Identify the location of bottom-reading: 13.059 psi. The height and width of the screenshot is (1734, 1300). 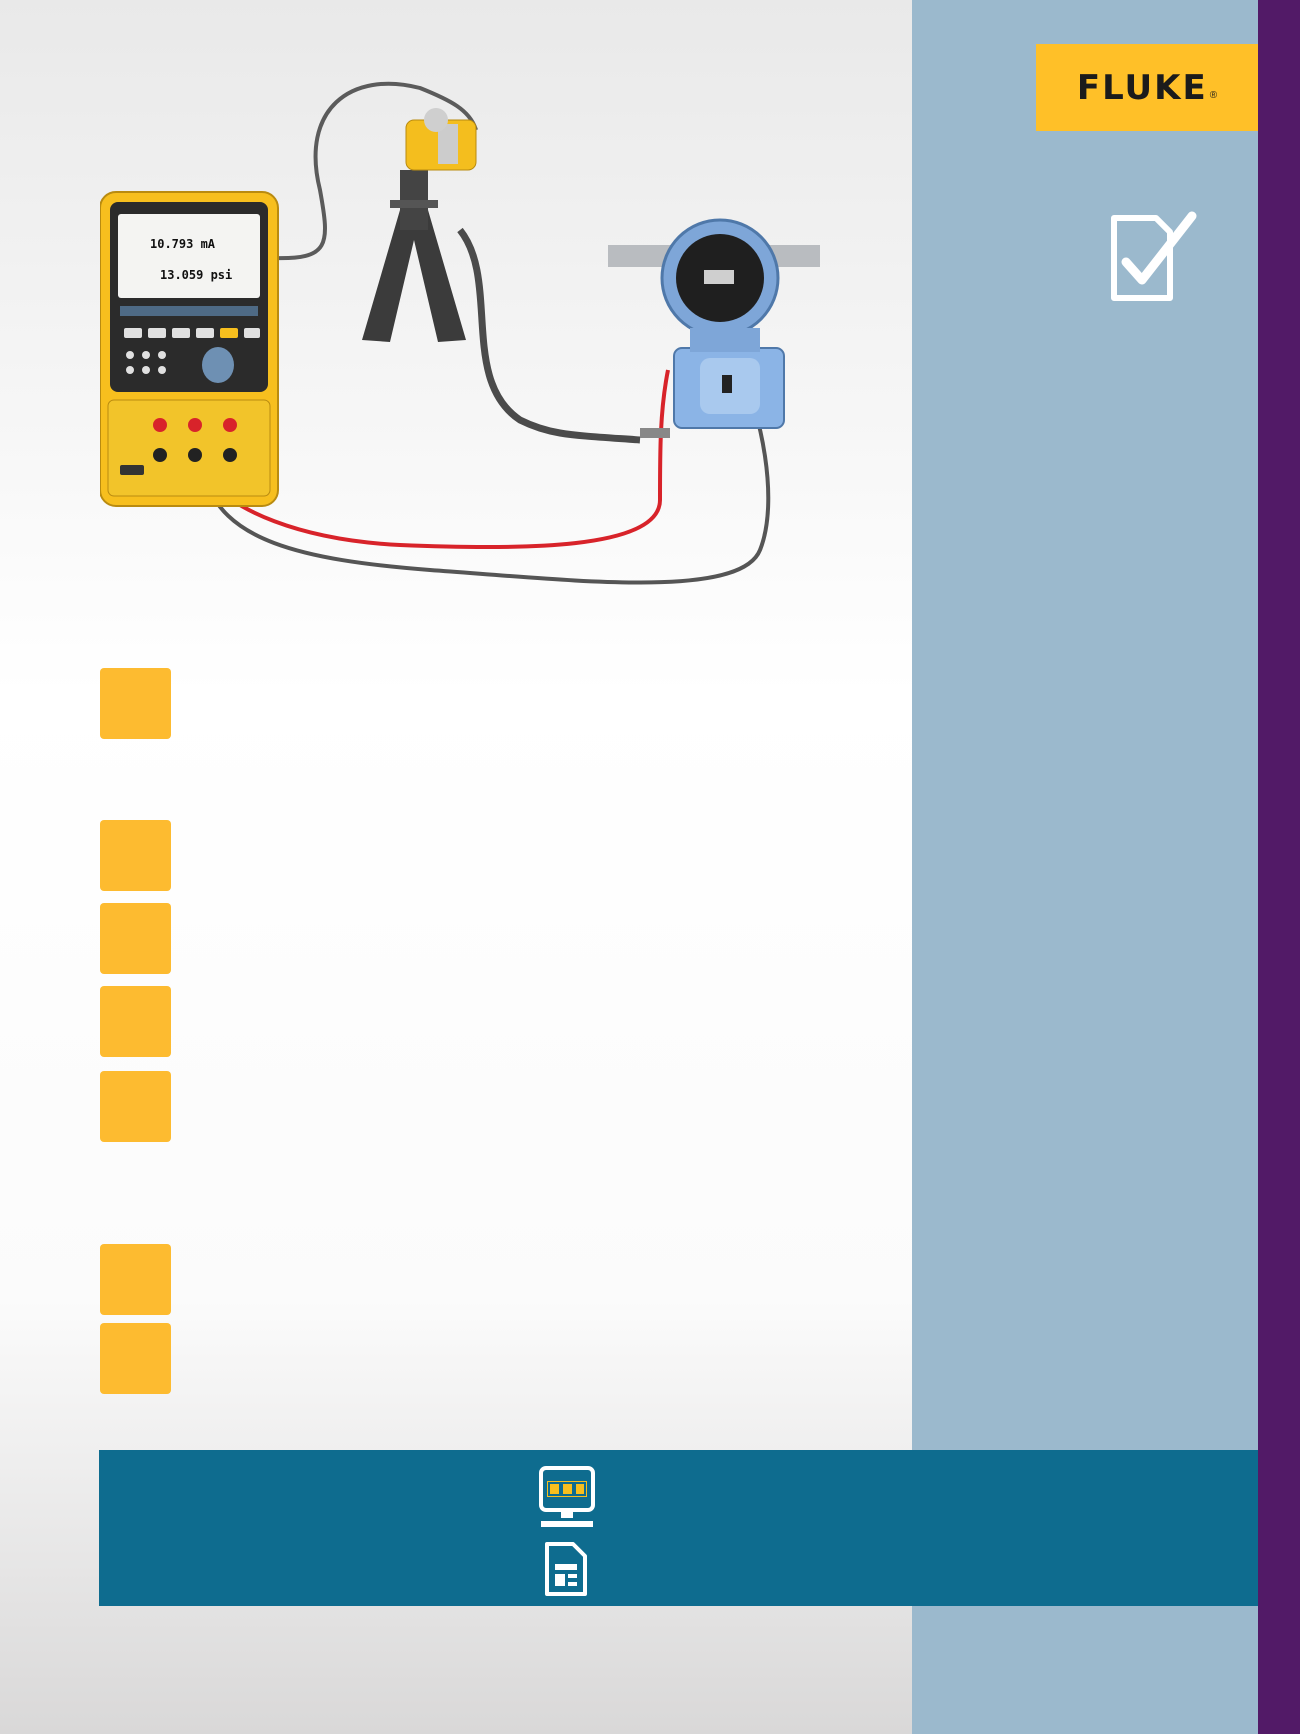
(196, 275).